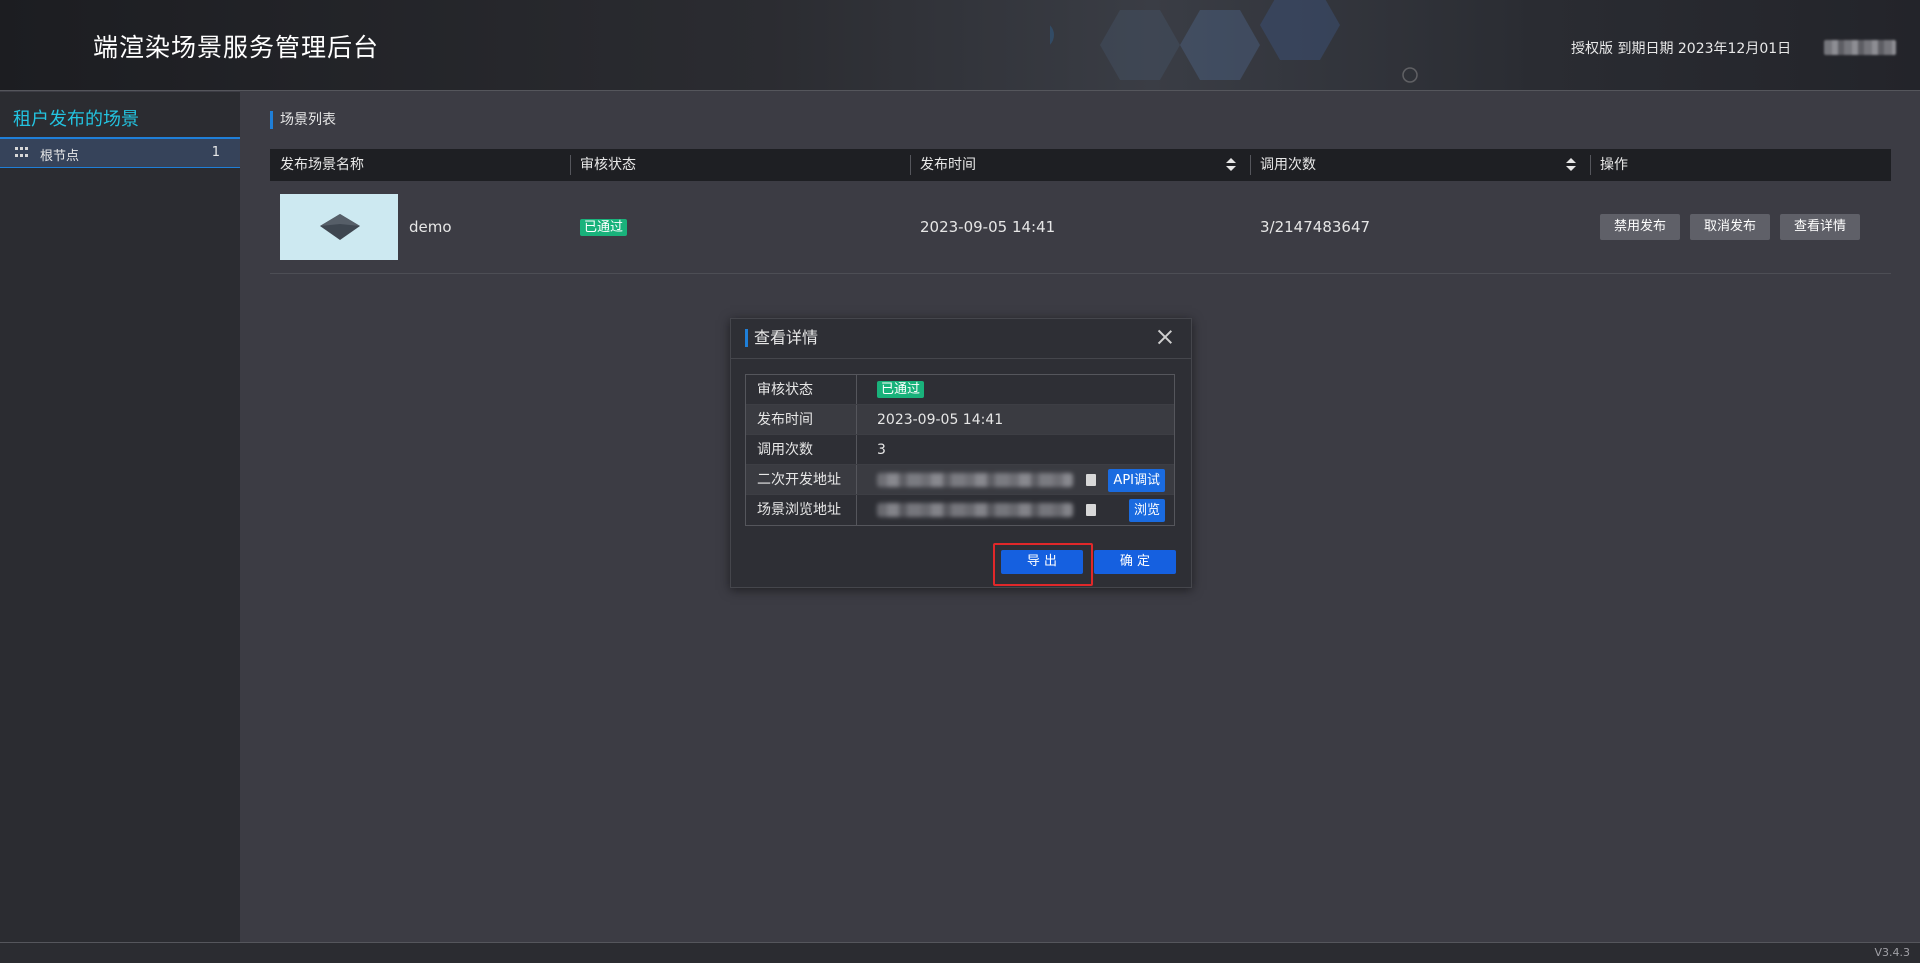  What do you see at coordinates (975, 510) in the screenshot?
I see `browse-url-redacted` at bounding box center [975, 510].